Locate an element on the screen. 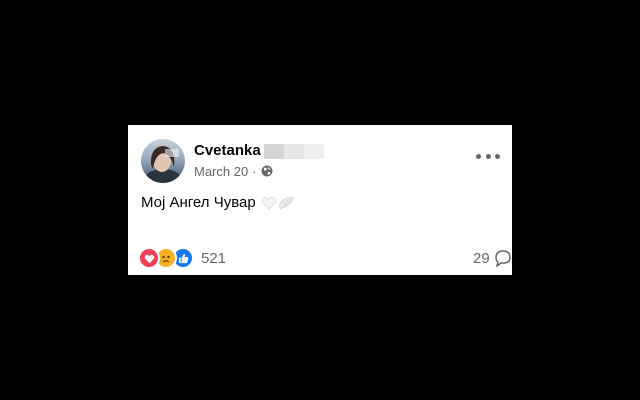 The width and height of the screenshot is (640, 400). love-icon is located at coordinates (149, 258).